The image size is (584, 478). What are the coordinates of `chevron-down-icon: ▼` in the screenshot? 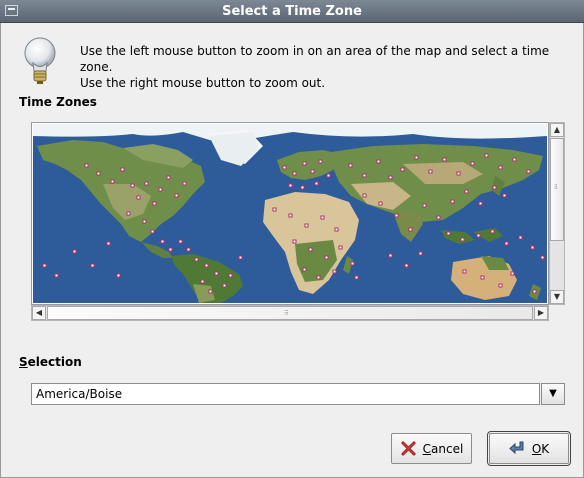 It's located at (553, 393).